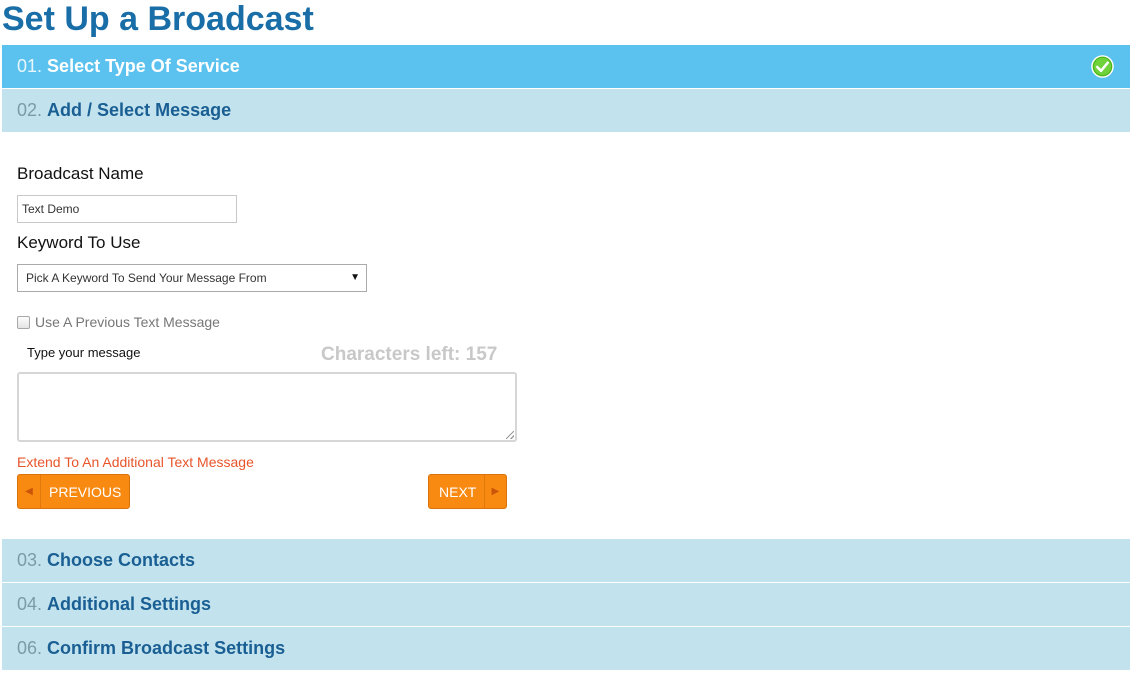 Image resolution: width=1134 pixels, height=673 pixels. I want to click on previous-button: ◀ PREVIOUS, so click(73, 491).